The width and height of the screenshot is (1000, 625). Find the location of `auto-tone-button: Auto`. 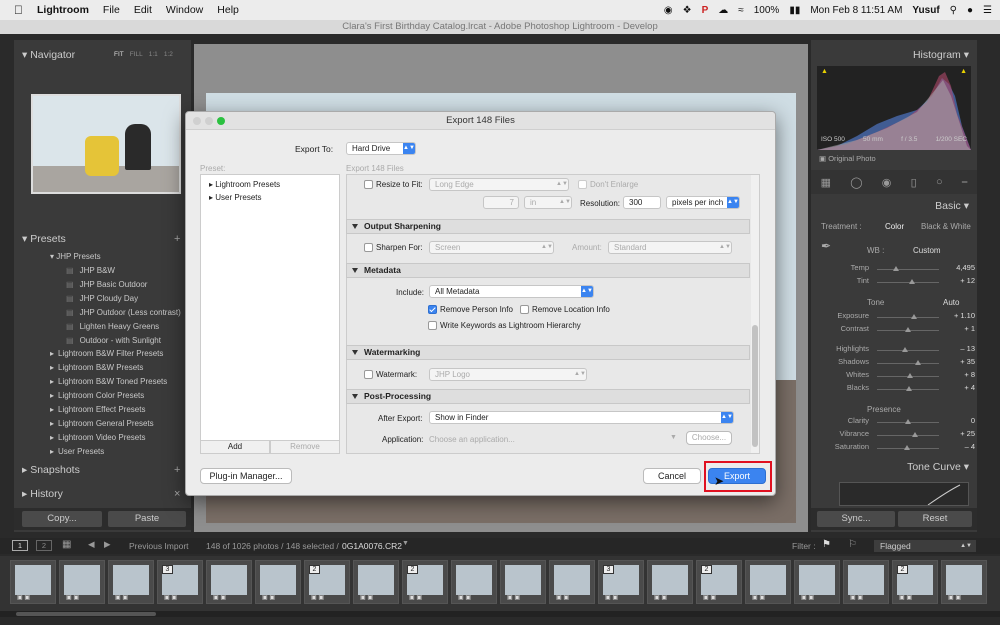

auto-tone-button: Auto is located at coordinates (951, 302).